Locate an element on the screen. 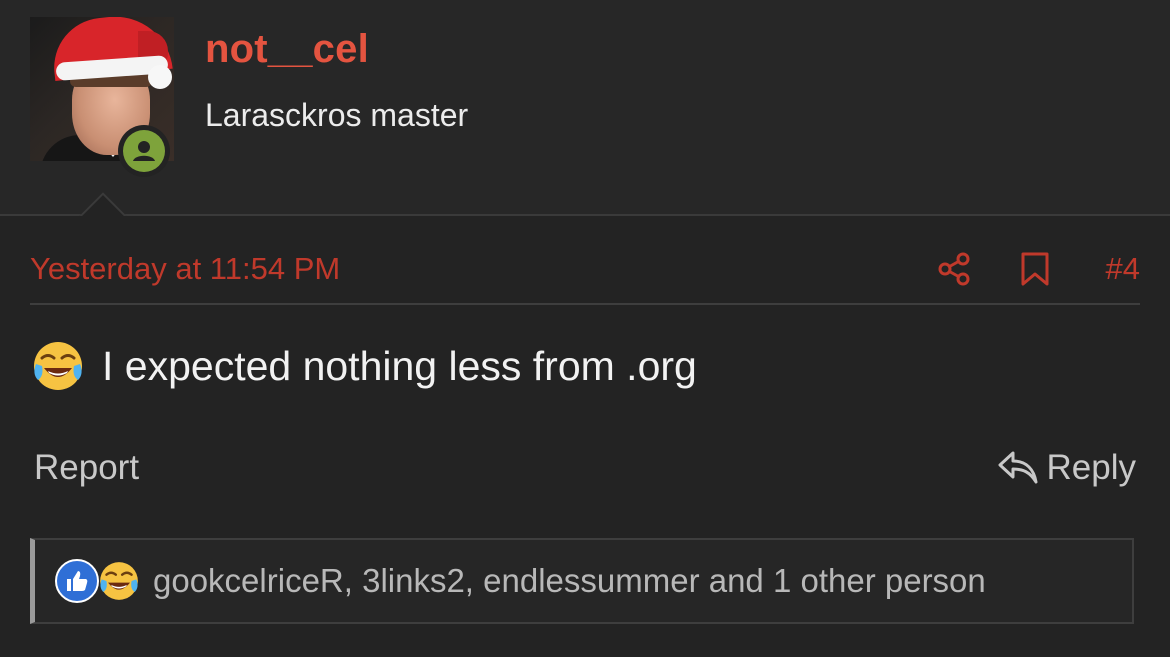  online-status-badge is located at coordinates (144, 151).